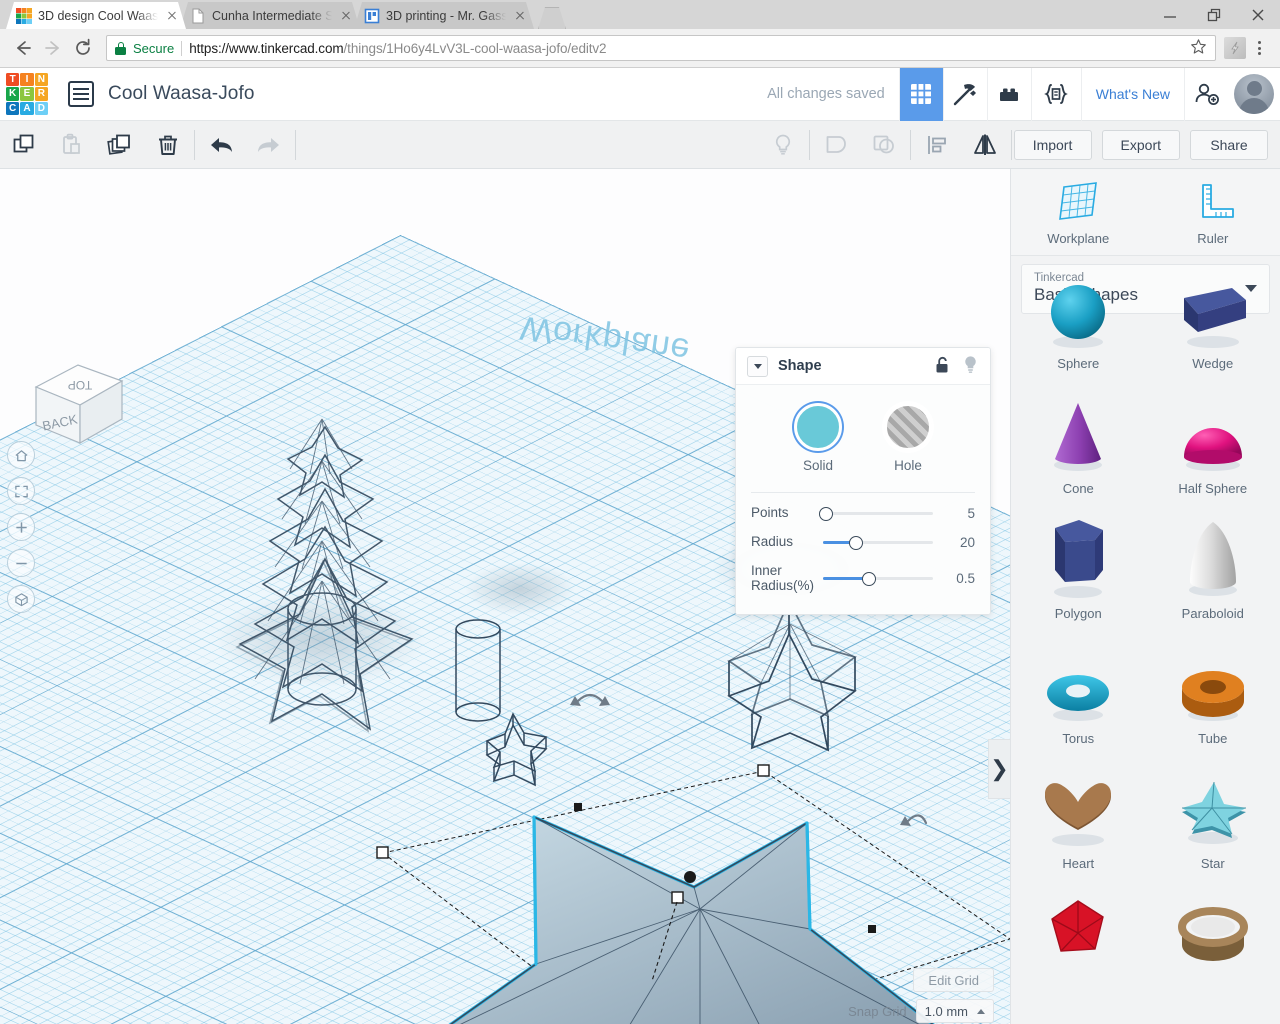 The image size is (1280, 1024). What do you see at coordinates (21, 599) in the screenshot?
I see `cube-view-icon` at bounding box center [21, 599].